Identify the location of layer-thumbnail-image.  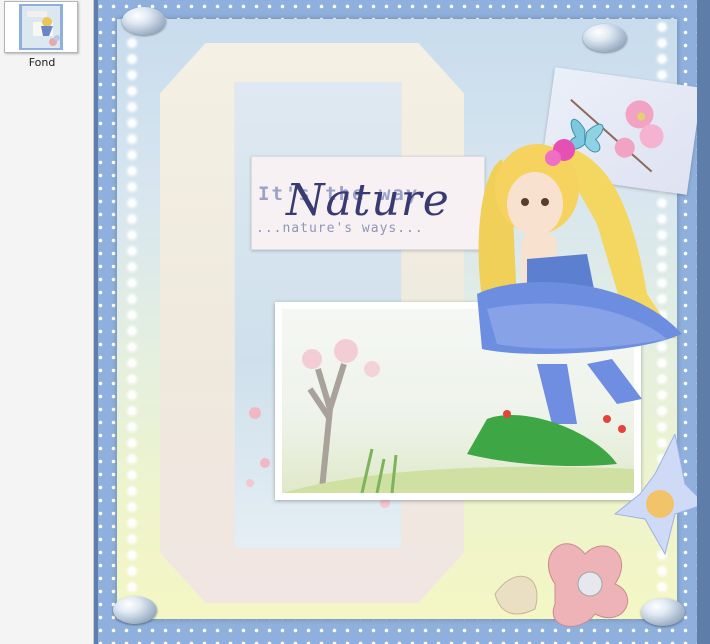
(41, 27).